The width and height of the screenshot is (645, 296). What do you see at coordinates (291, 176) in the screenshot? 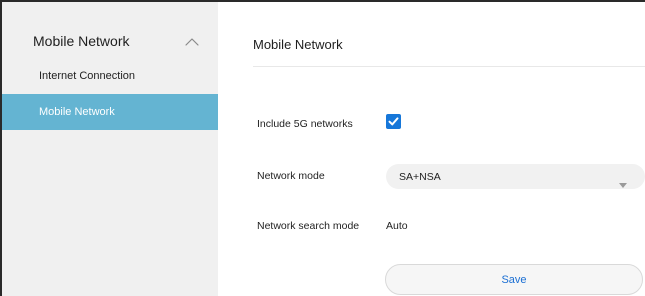
I see `network-mode-label: Network mode` at bounding box center [291, 176].